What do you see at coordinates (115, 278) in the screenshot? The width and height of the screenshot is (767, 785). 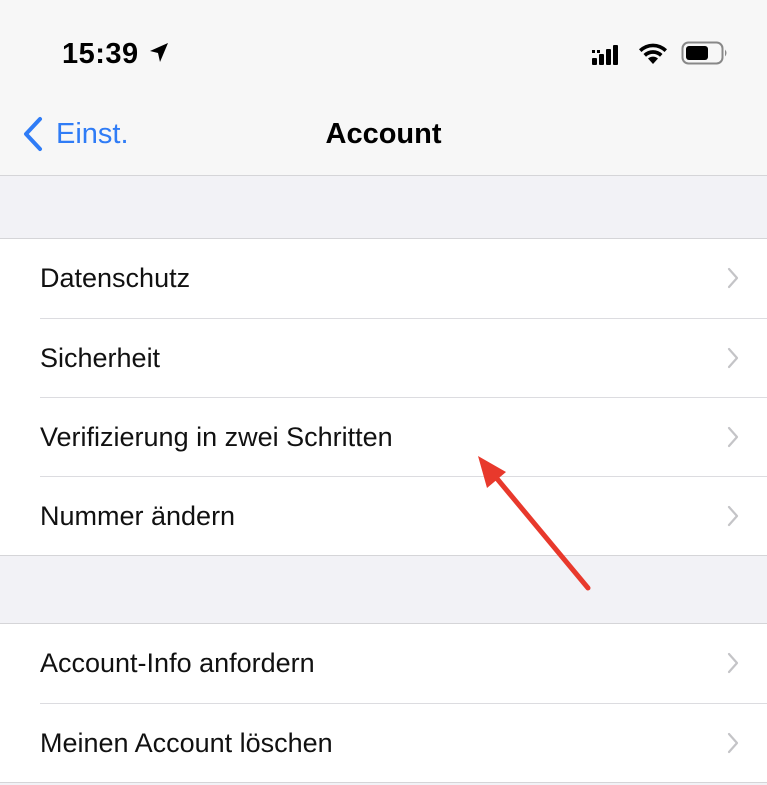 I see `list-item-label: Datenschutz` at bounding box center [115, 278].